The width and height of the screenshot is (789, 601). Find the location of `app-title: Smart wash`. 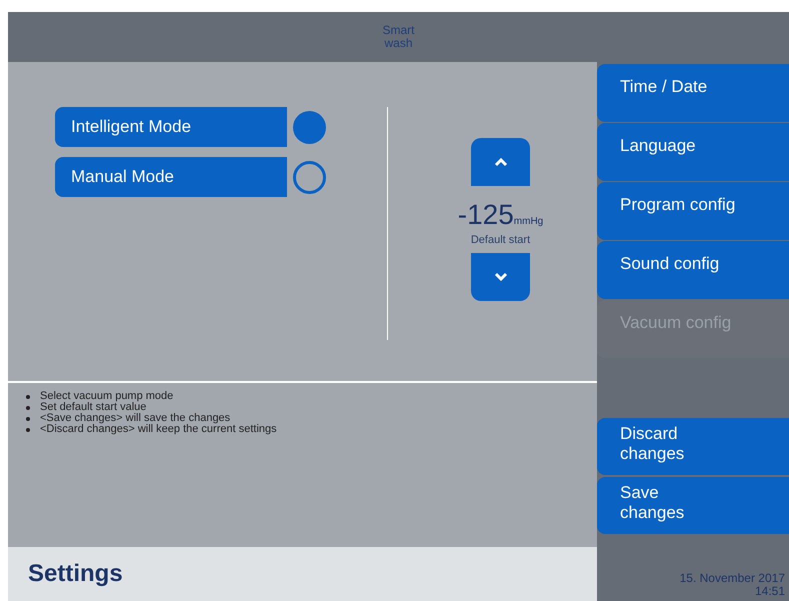

app-title: Smart wash is located at coordinates (398, 37).